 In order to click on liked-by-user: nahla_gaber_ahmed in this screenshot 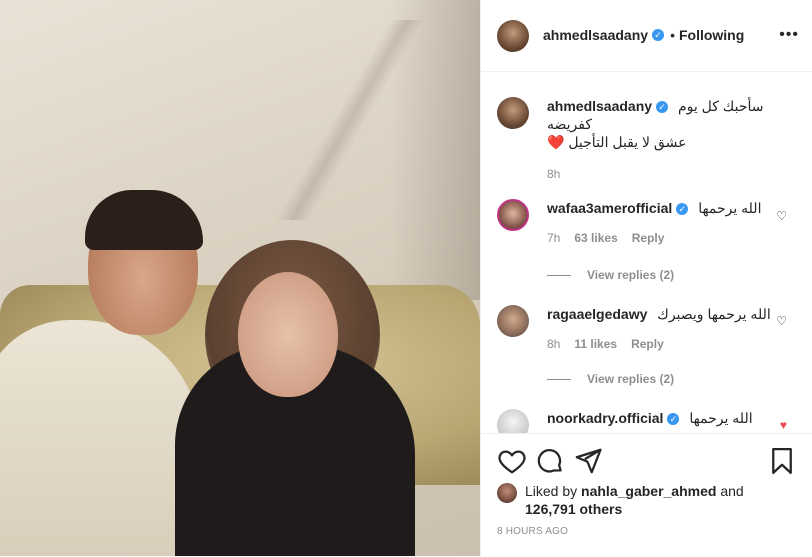, I will do `click(648, 491)`.